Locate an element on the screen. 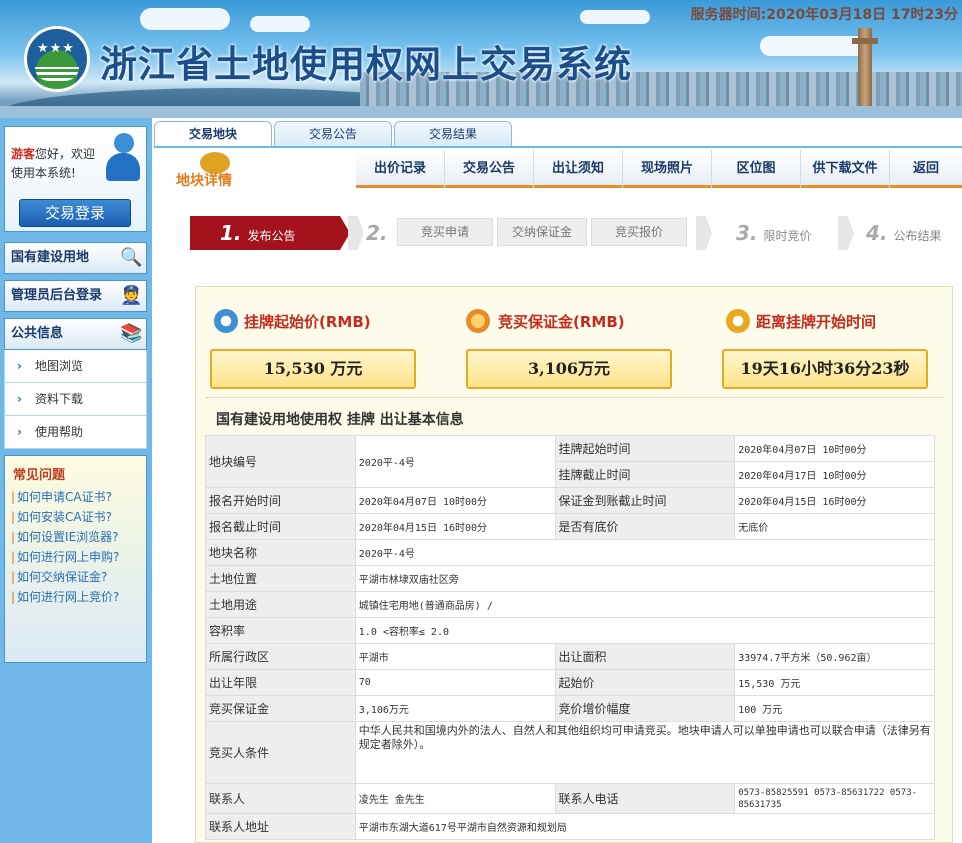  deposit-value: 3,106万元 is located at coordinates (569, 369).